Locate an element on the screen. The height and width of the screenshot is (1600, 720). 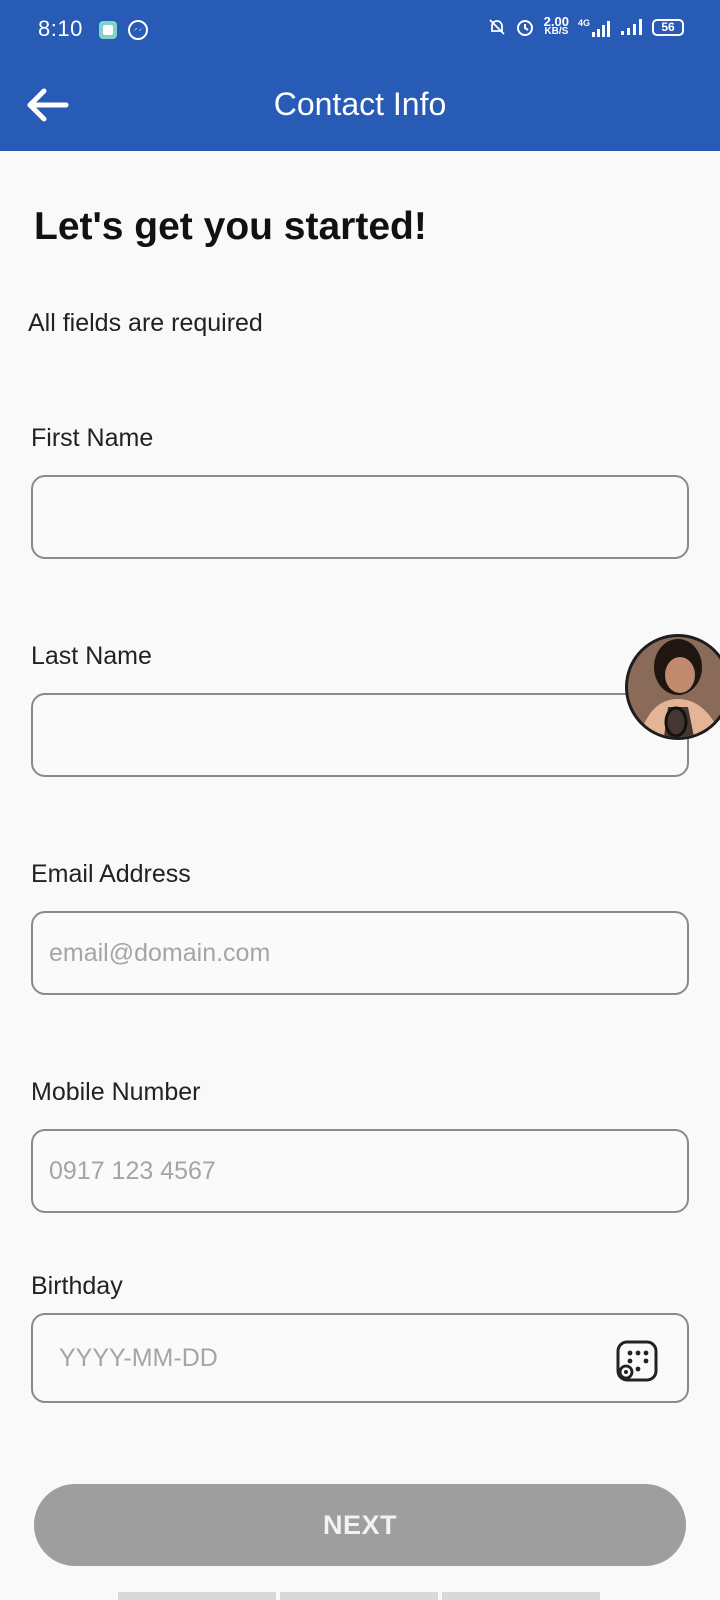
first-name-label: First Name is located at coordinates (92, 438).